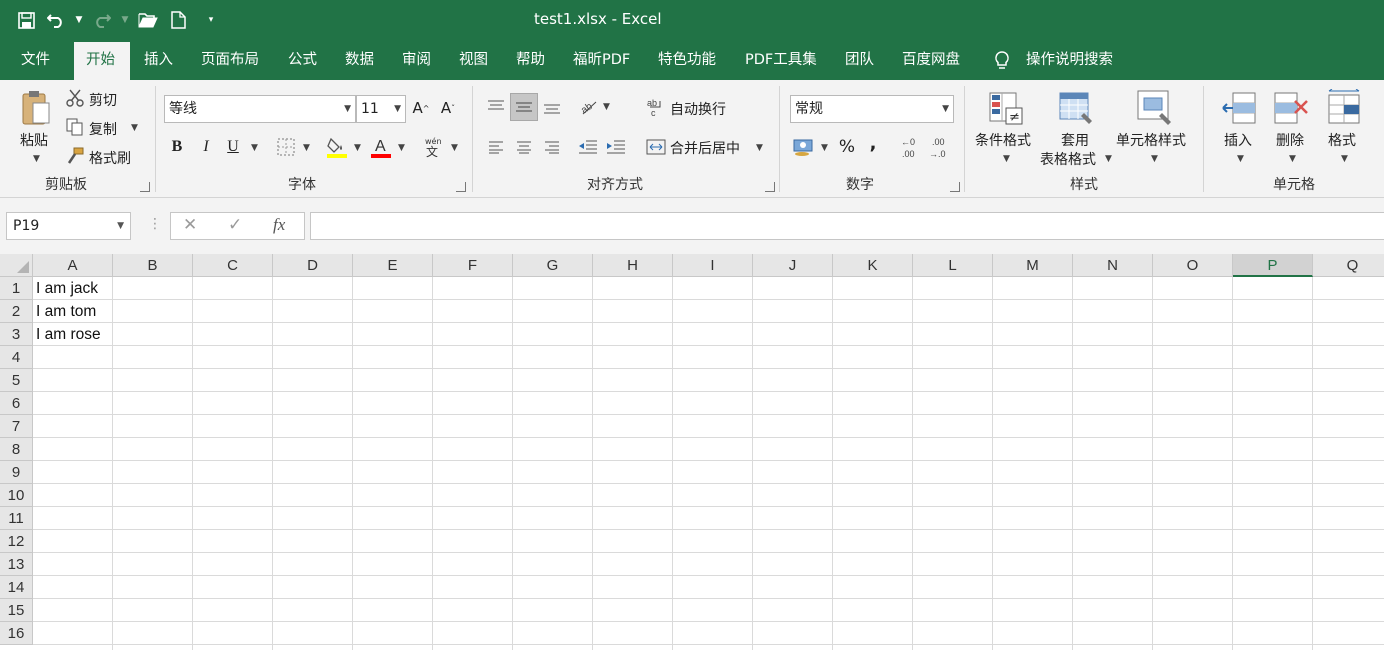 Image resolution: width=1384 pixels, height=650 pixels. Describe the element at coordinates (16, 288) in the screenshot. I see `row-header-1: 1` at that location.